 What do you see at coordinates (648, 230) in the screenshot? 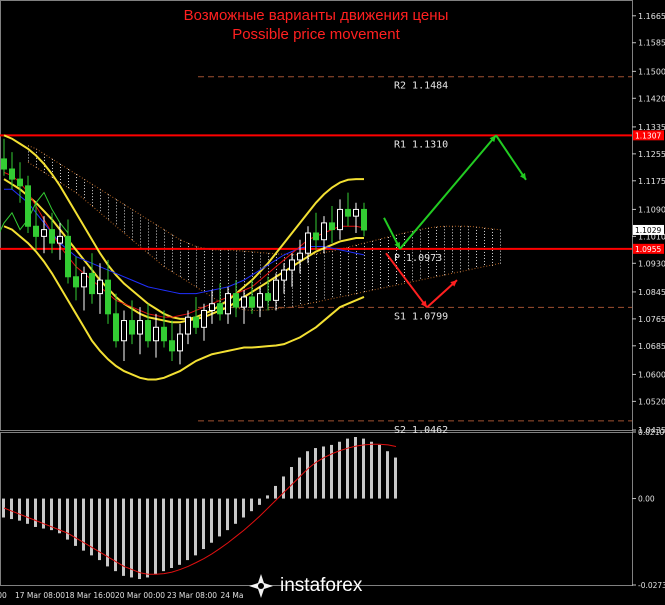
I see `current-price-label: 1.1029` at bounding box center [648, 230].